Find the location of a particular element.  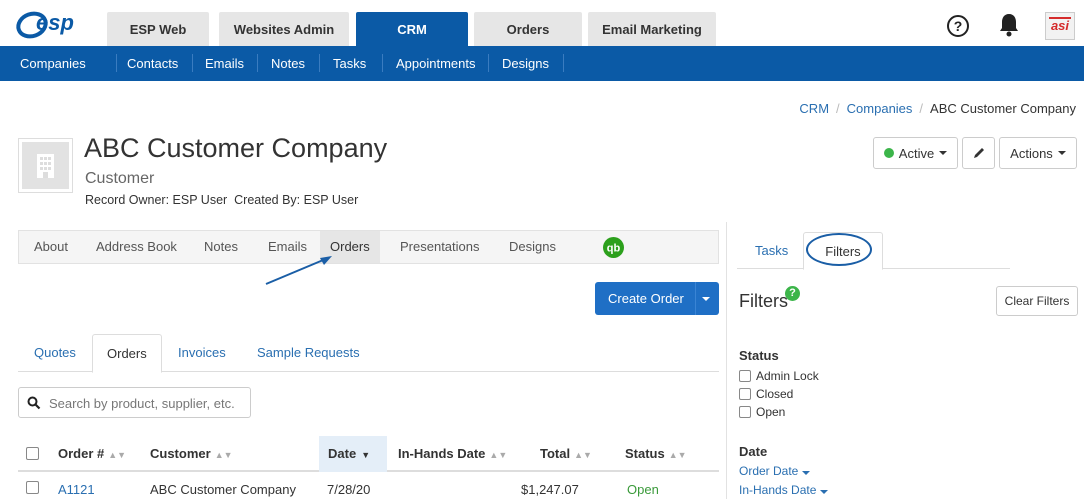

svg-text: asi is located at coordinates (1060, 25).